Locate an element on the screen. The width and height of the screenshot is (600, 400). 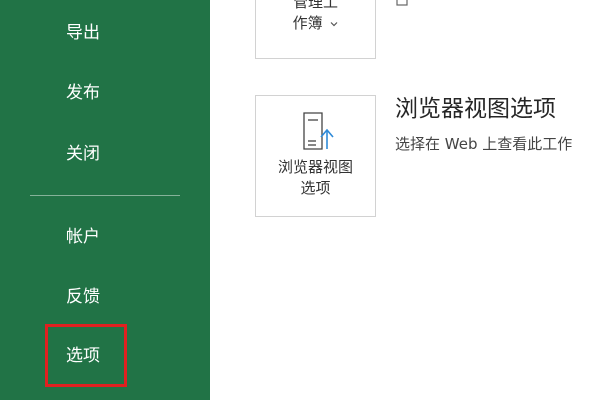
browser-view-tile-line2: 选项 is located at coordinates (315, 188).